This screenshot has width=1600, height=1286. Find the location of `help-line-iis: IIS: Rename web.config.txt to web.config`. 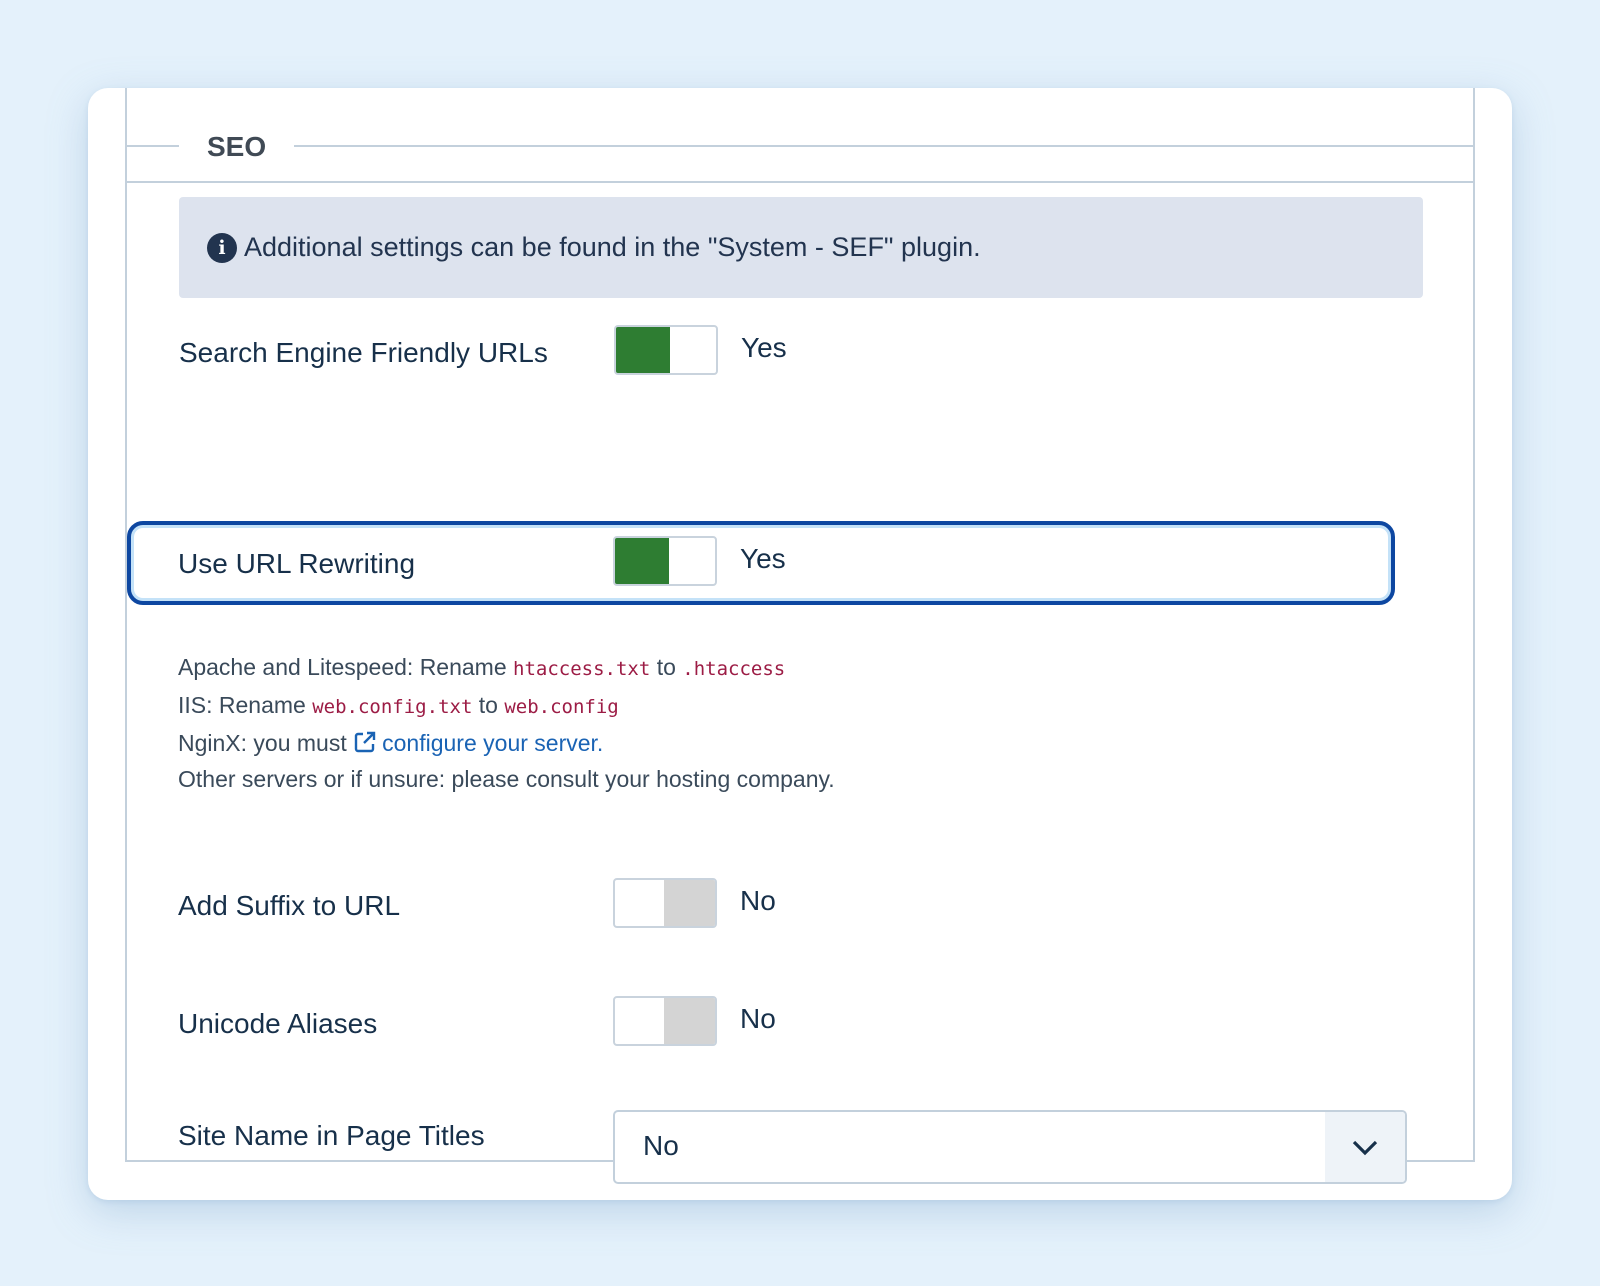

help-line-iis: IIS: Rename web.config.txt to web.config is located at coordinates (506, 706).